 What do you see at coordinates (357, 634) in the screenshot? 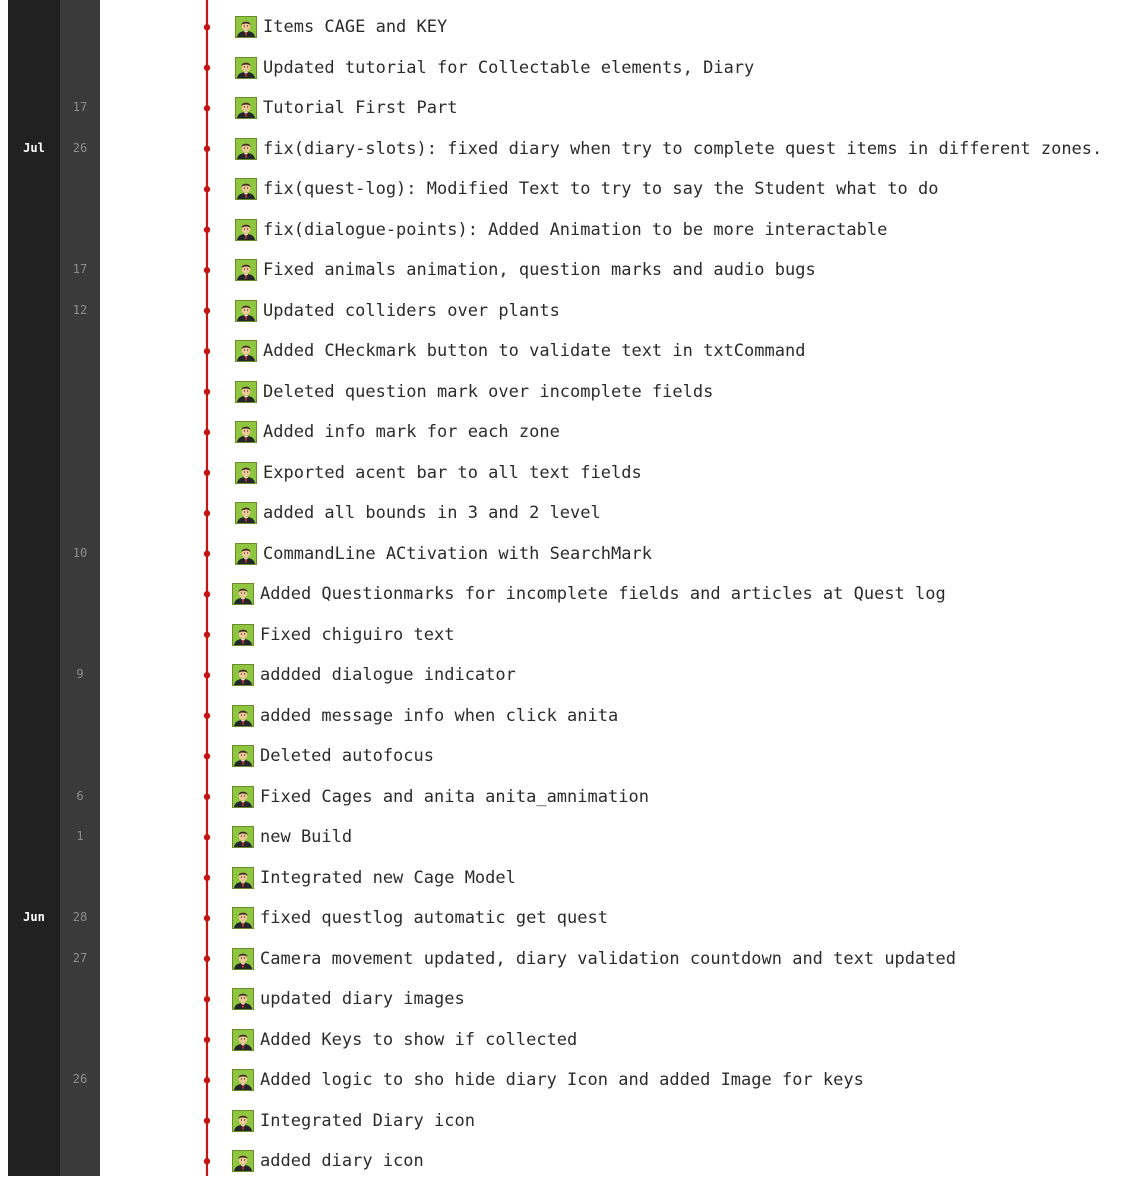
I see `commit-message: Fixed chiguiro text` at bounding box center [357, 634].